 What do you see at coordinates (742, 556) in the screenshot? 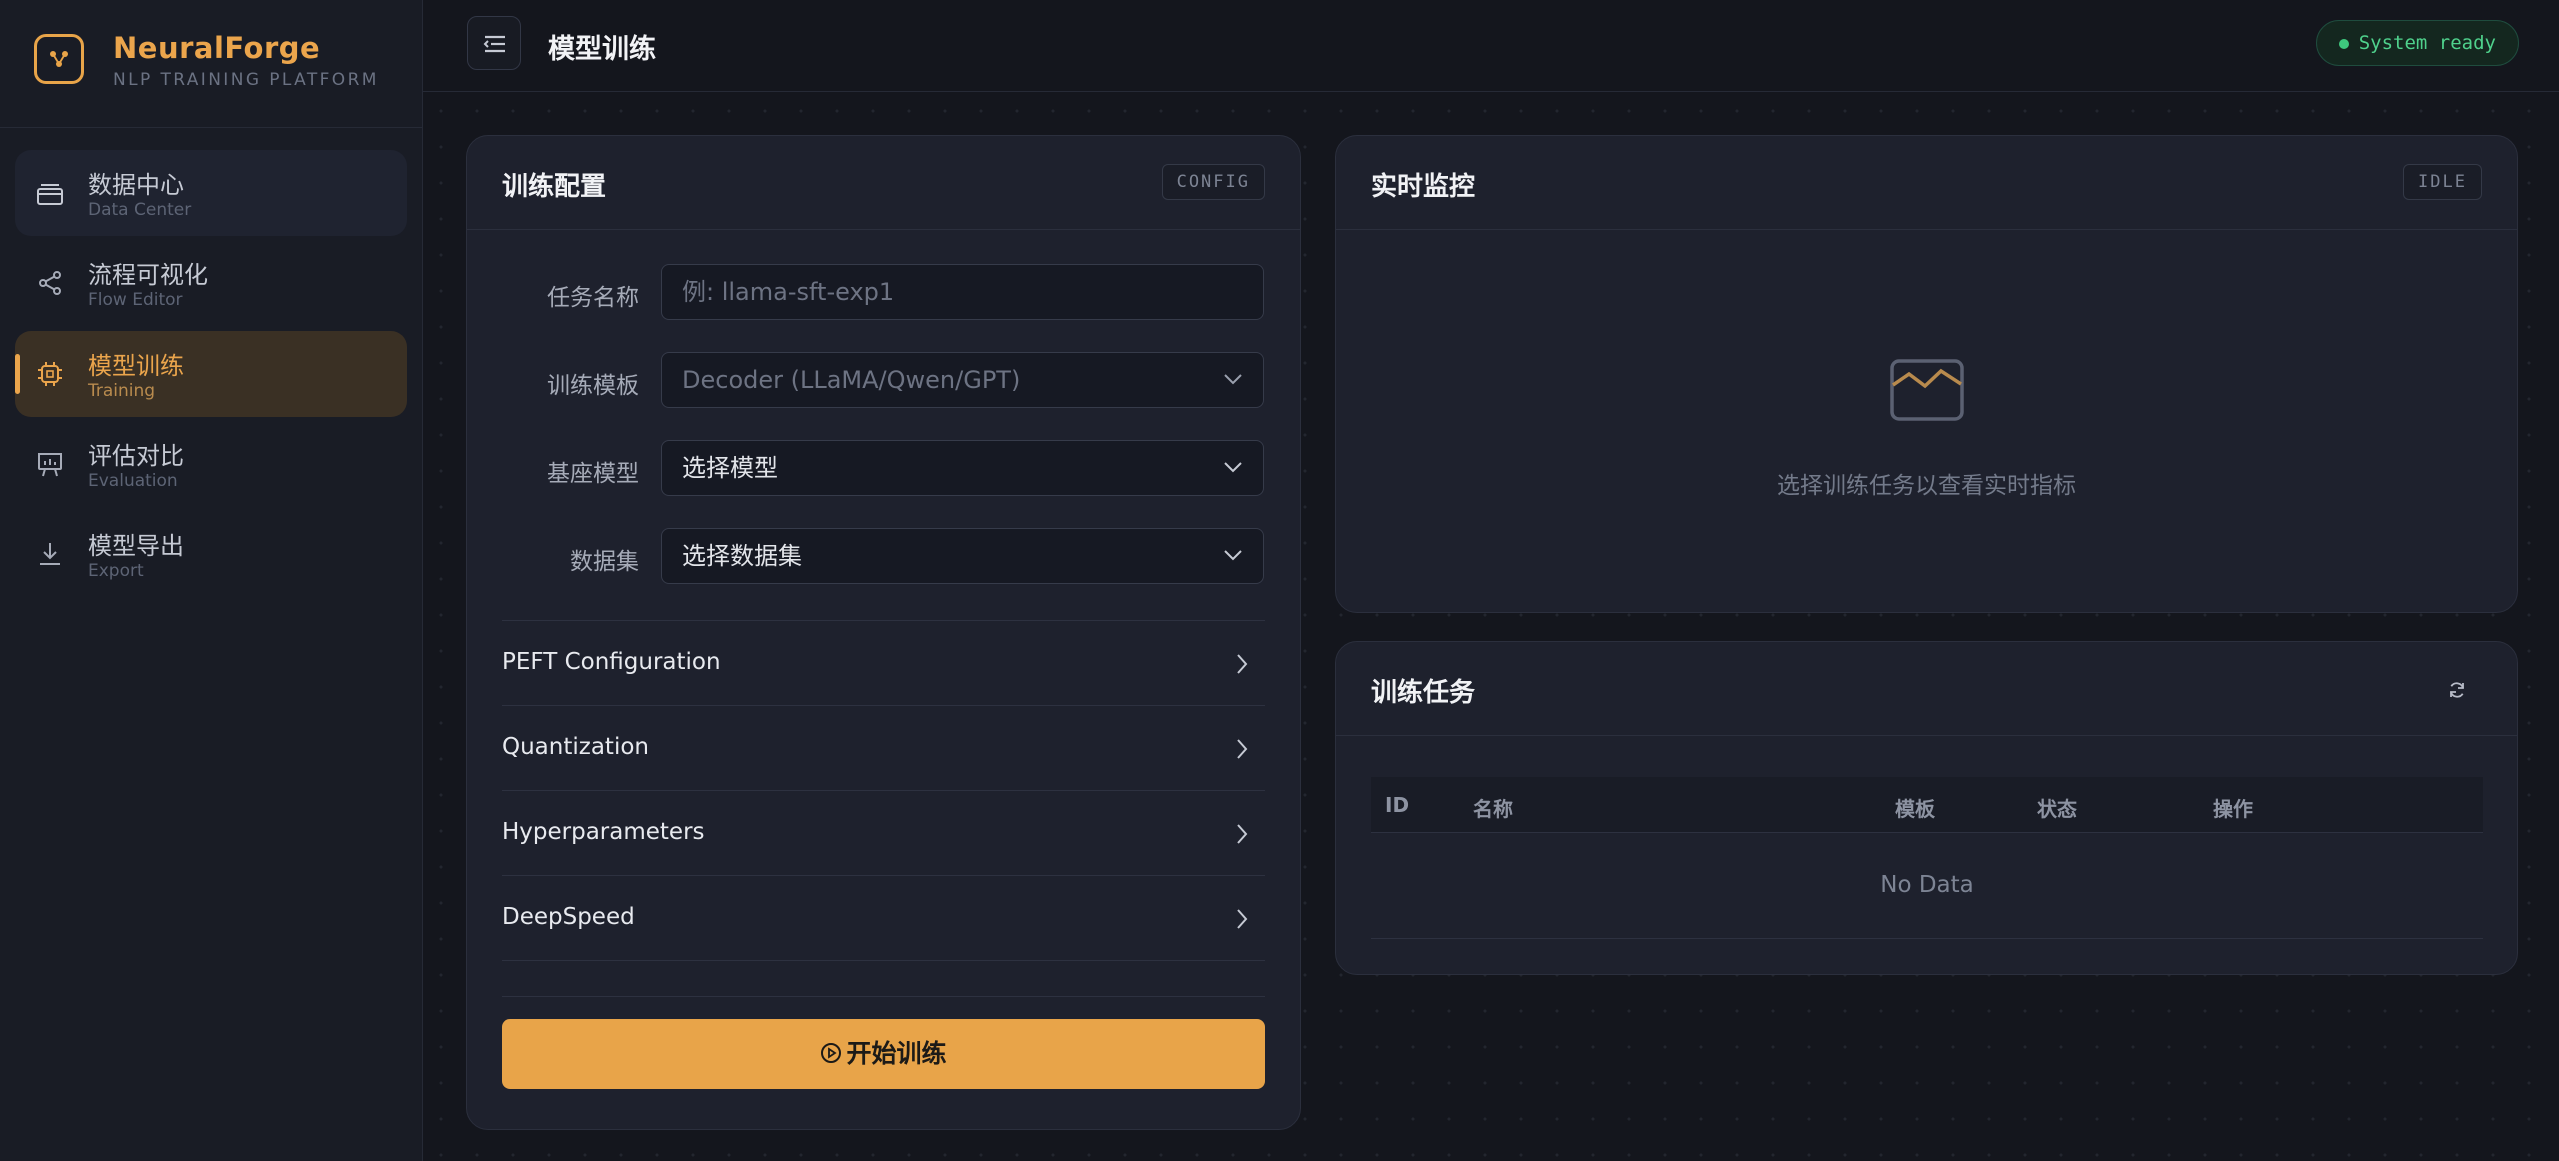
I see `dataset-select-value: 选择数据集` at bounding box center [742, 556].